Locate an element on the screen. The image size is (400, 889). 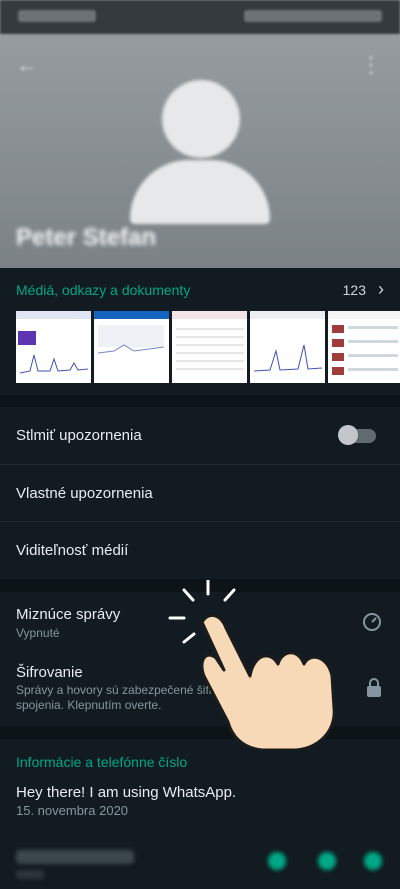
thumbnail-list is located at coordinates (365, 350).